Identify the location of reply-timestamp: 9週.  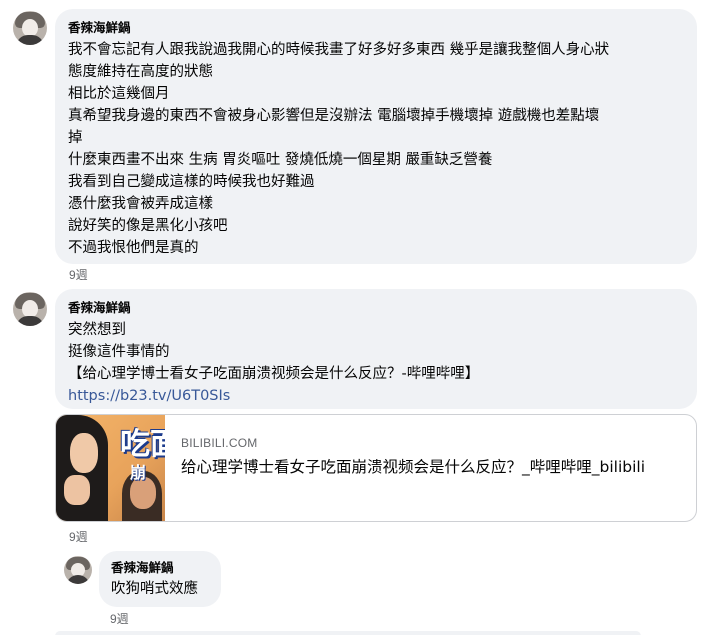
(119, 618).